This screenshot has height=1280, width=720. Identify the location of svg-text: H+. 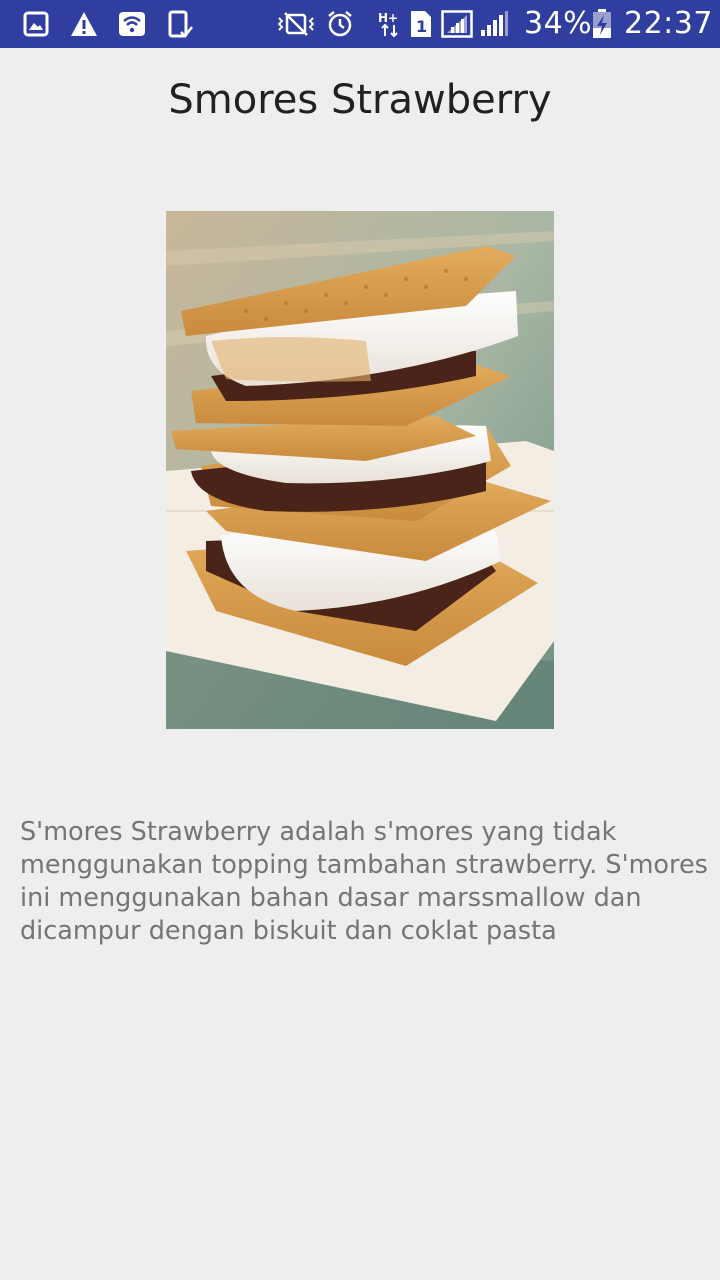
(388, 18).